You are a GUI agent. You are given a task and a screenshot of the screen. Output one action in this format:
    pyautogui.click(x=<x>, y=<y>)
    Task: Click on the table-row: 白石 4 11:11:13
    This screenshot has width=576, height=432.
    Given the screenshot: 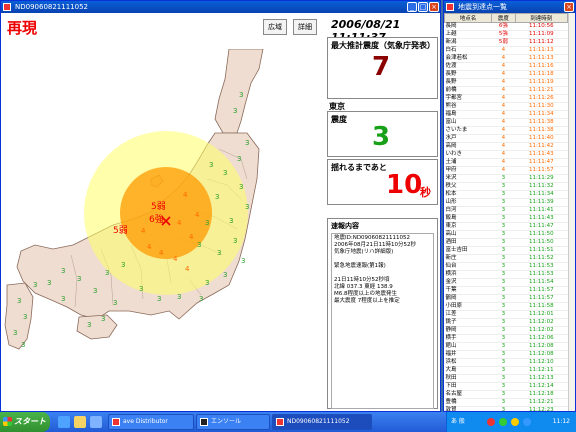 What is the action you would take?
    pyautogui.click(x=506, y=50)
    